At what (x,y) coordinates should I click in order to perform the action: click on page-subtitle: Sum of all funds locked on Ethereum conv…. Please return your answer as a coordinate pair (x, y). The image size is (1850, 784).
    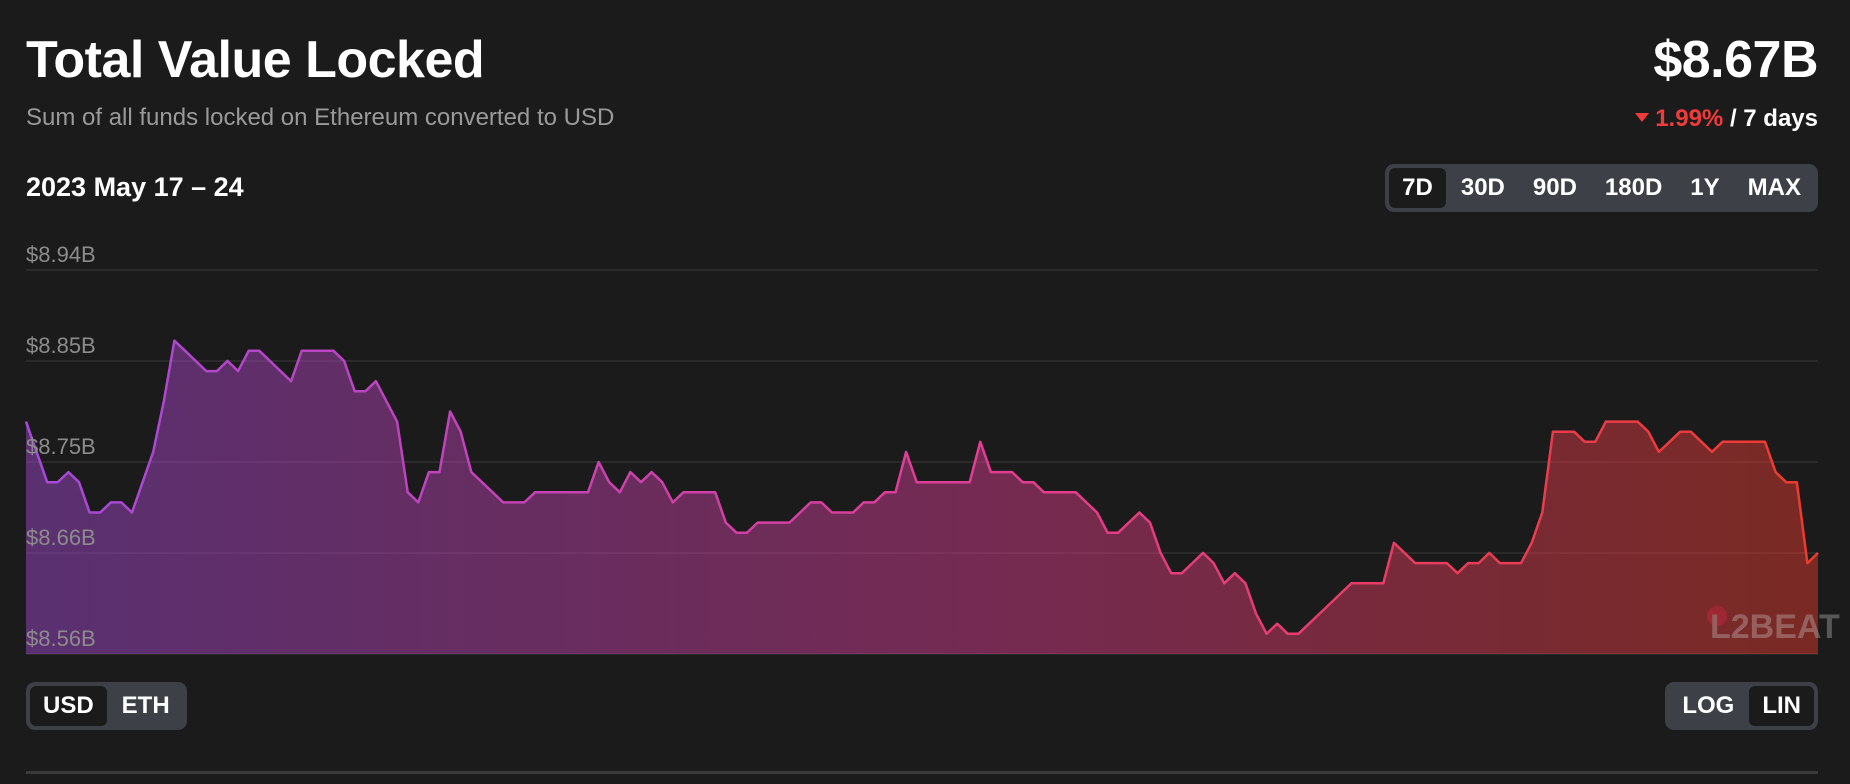
    Looking at the image, I should click on (320, 117).